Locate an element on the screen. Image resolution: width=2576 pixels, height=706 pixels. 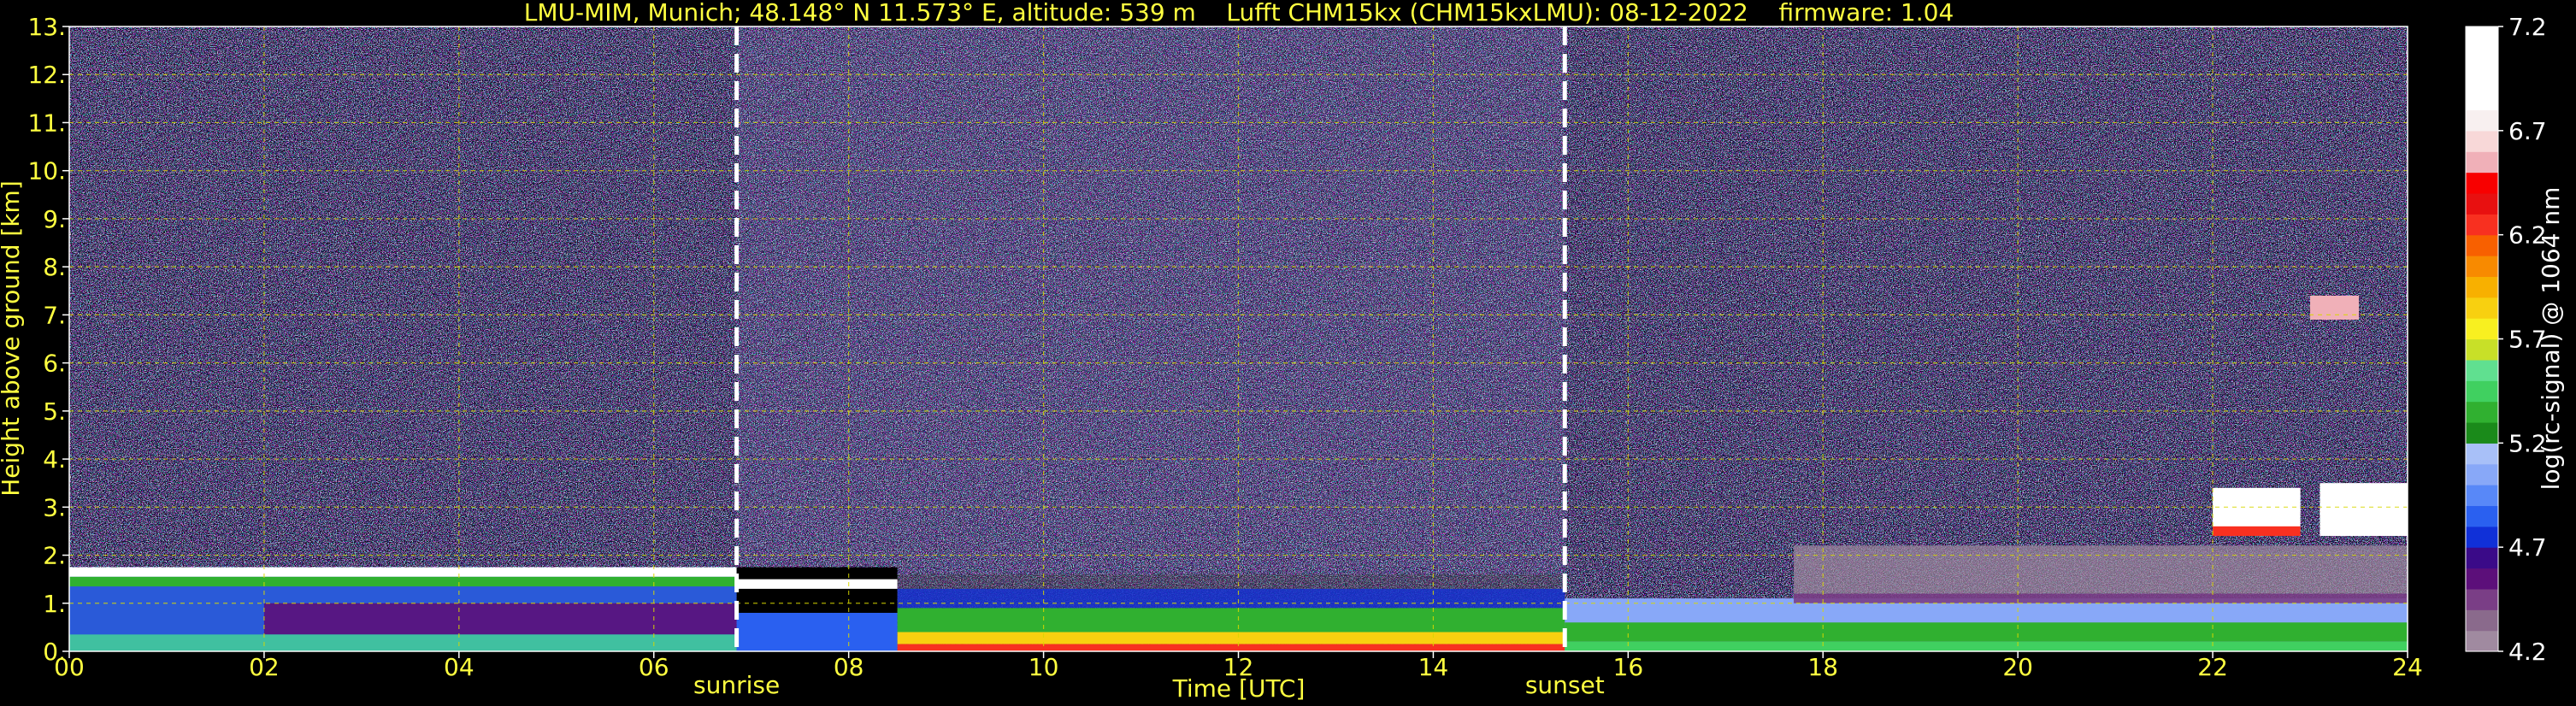
x-tick-label: 18 is located at coordinates (1823, 667).